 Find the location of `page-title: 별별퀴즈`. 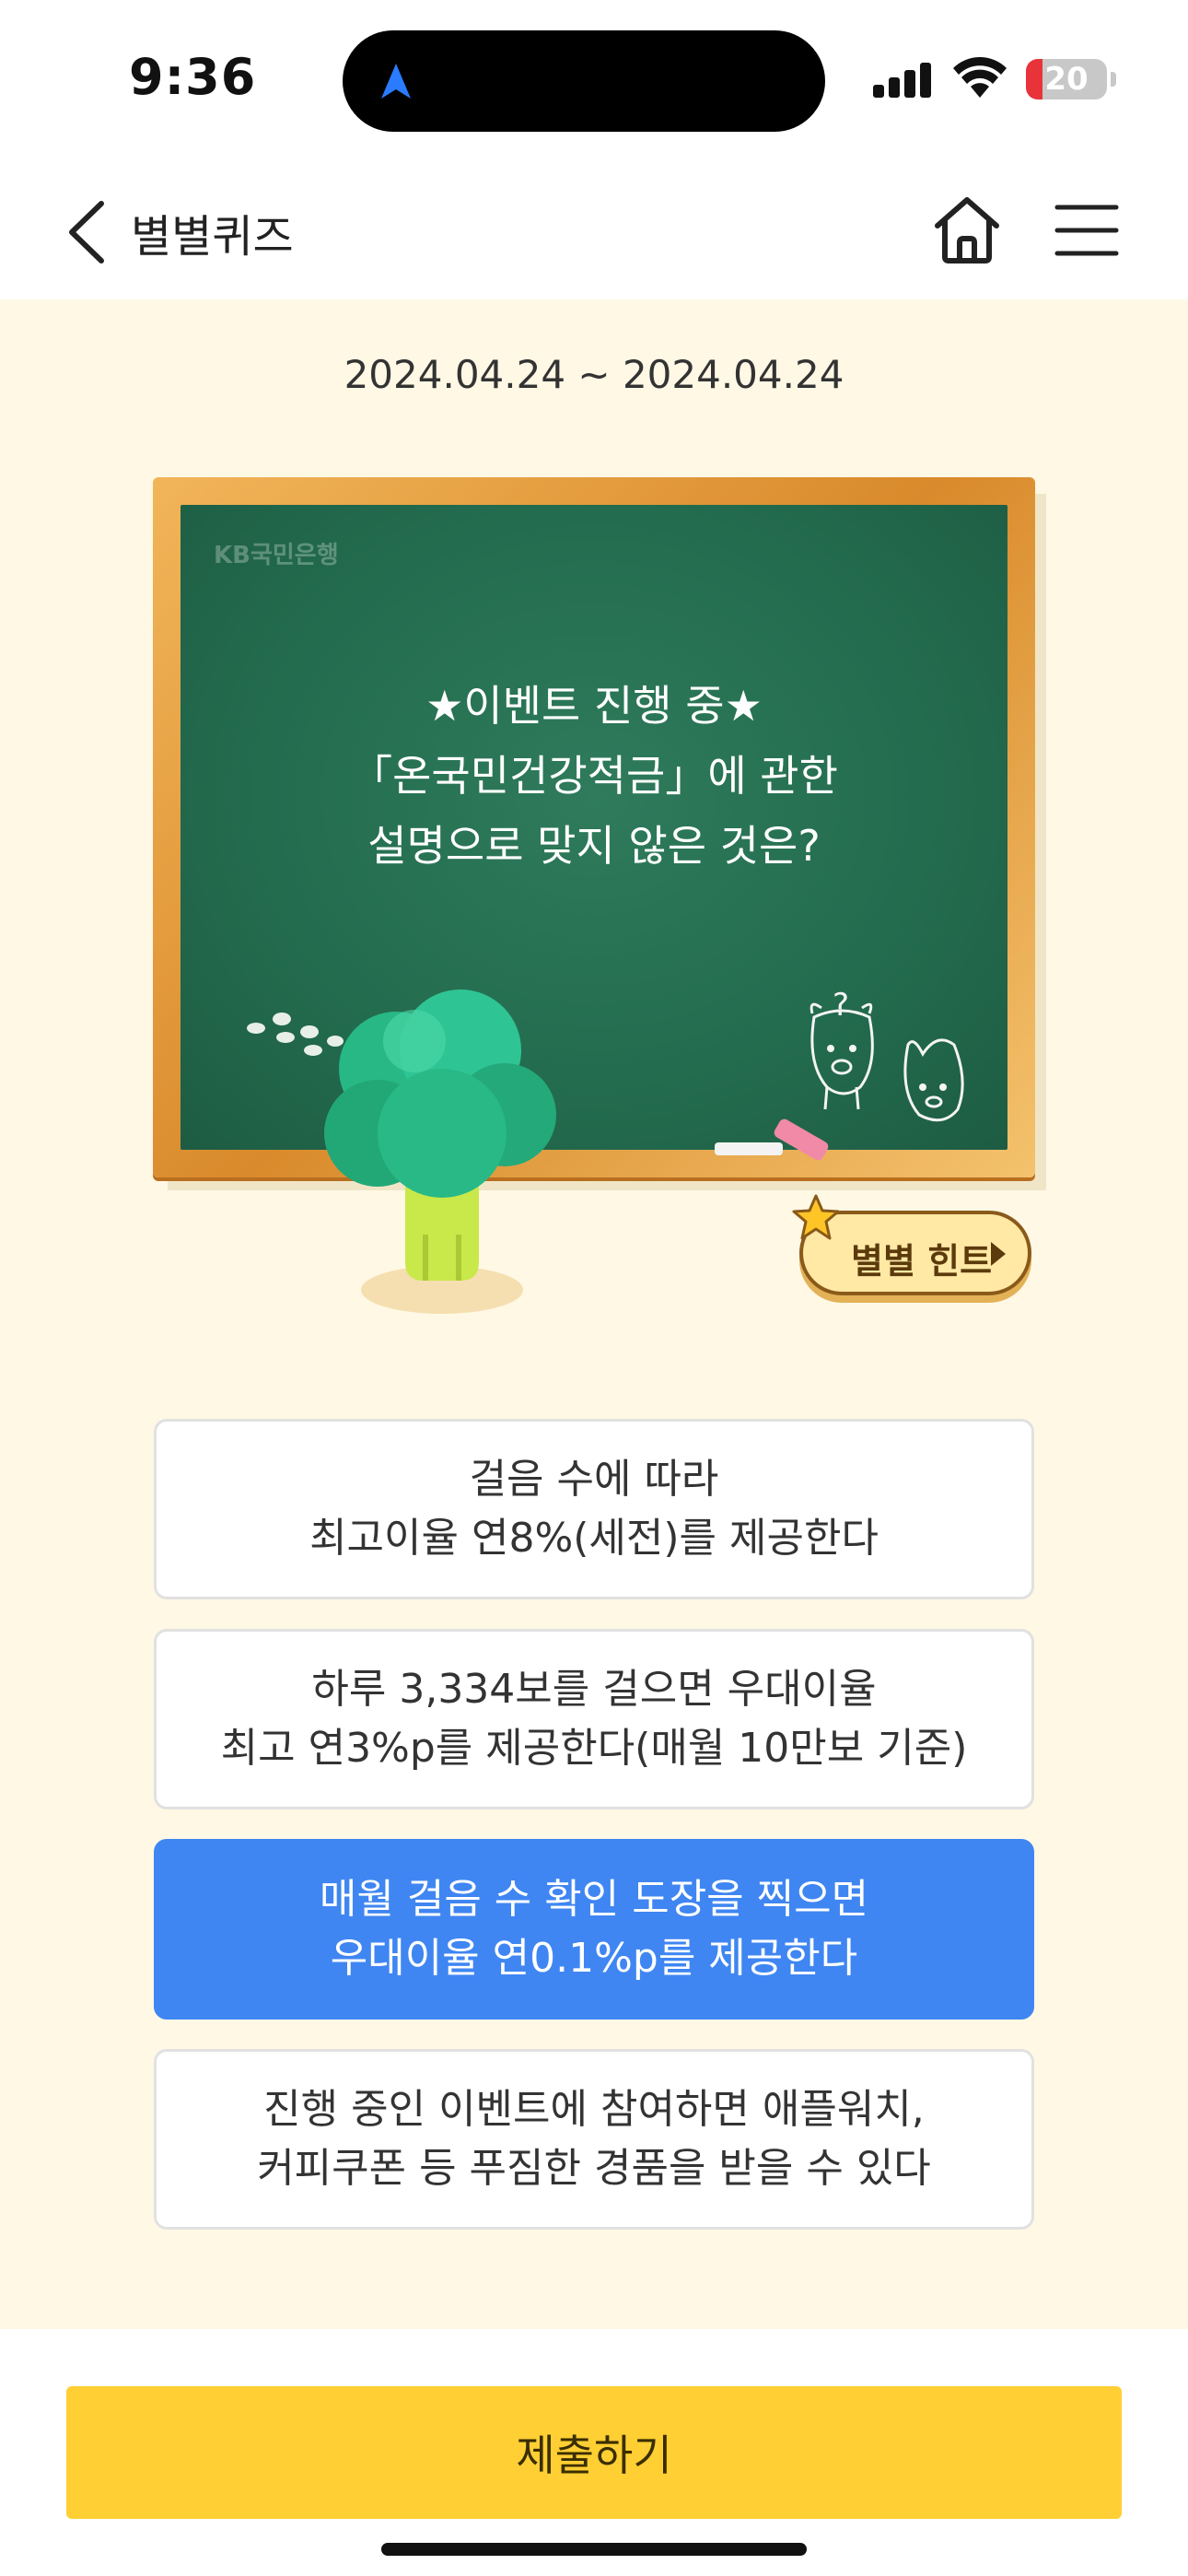

page-title: 별별퀴즈 is located at coordinates (212, 237).